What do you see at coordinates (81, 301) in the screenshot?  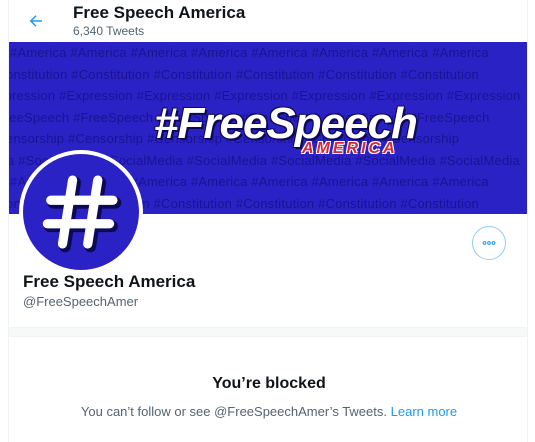 I see `profile-handle: @FreeSpeechAmer` at bounding box center [81, 301].